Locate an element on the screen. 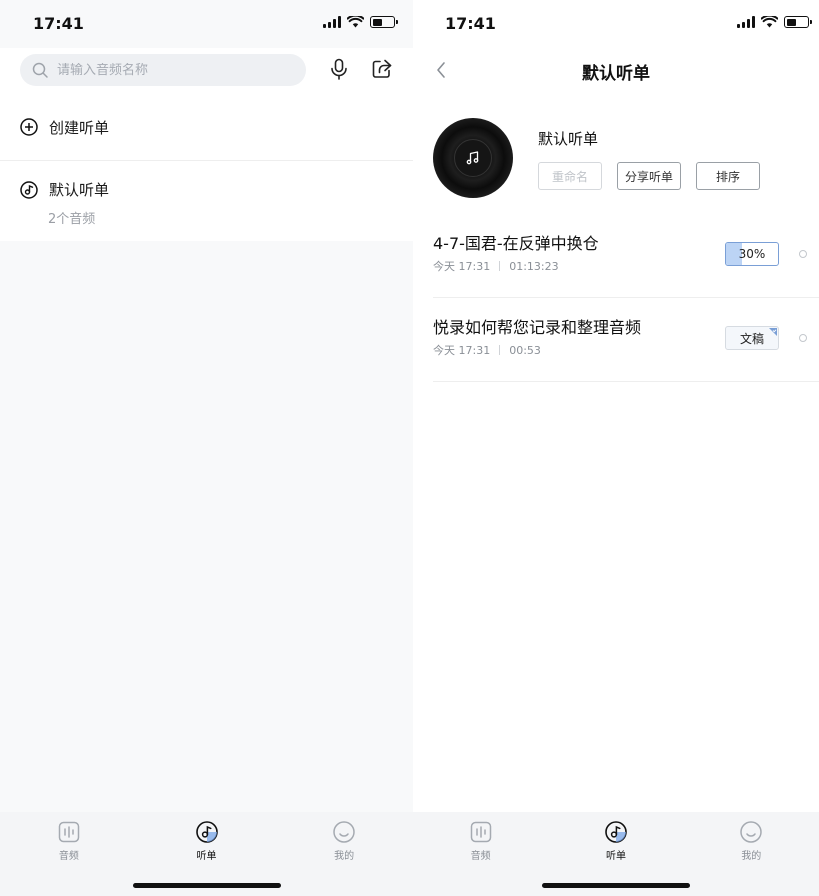  search-input is located at coordinates (167, 70).